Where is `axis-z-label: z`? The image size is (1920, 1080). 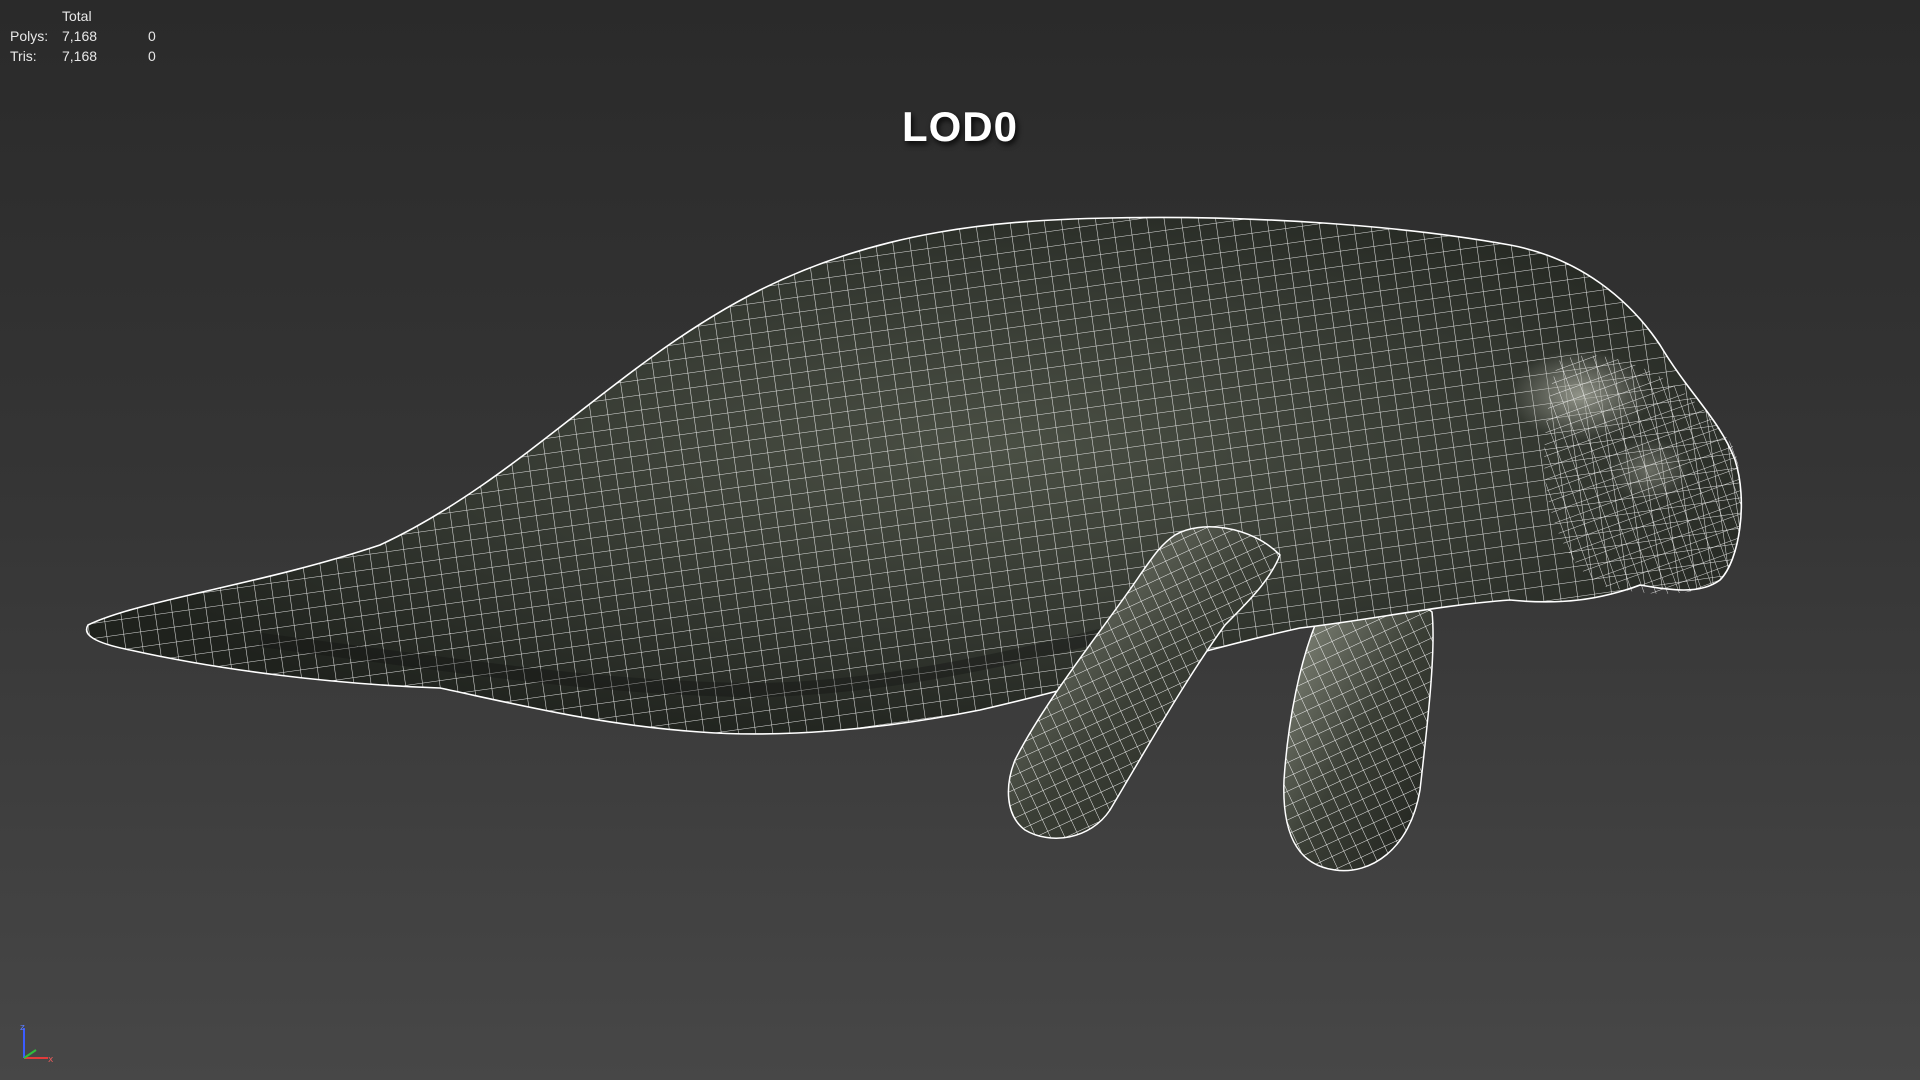
axis-z-label: z is located at coordinates (22, 1028).